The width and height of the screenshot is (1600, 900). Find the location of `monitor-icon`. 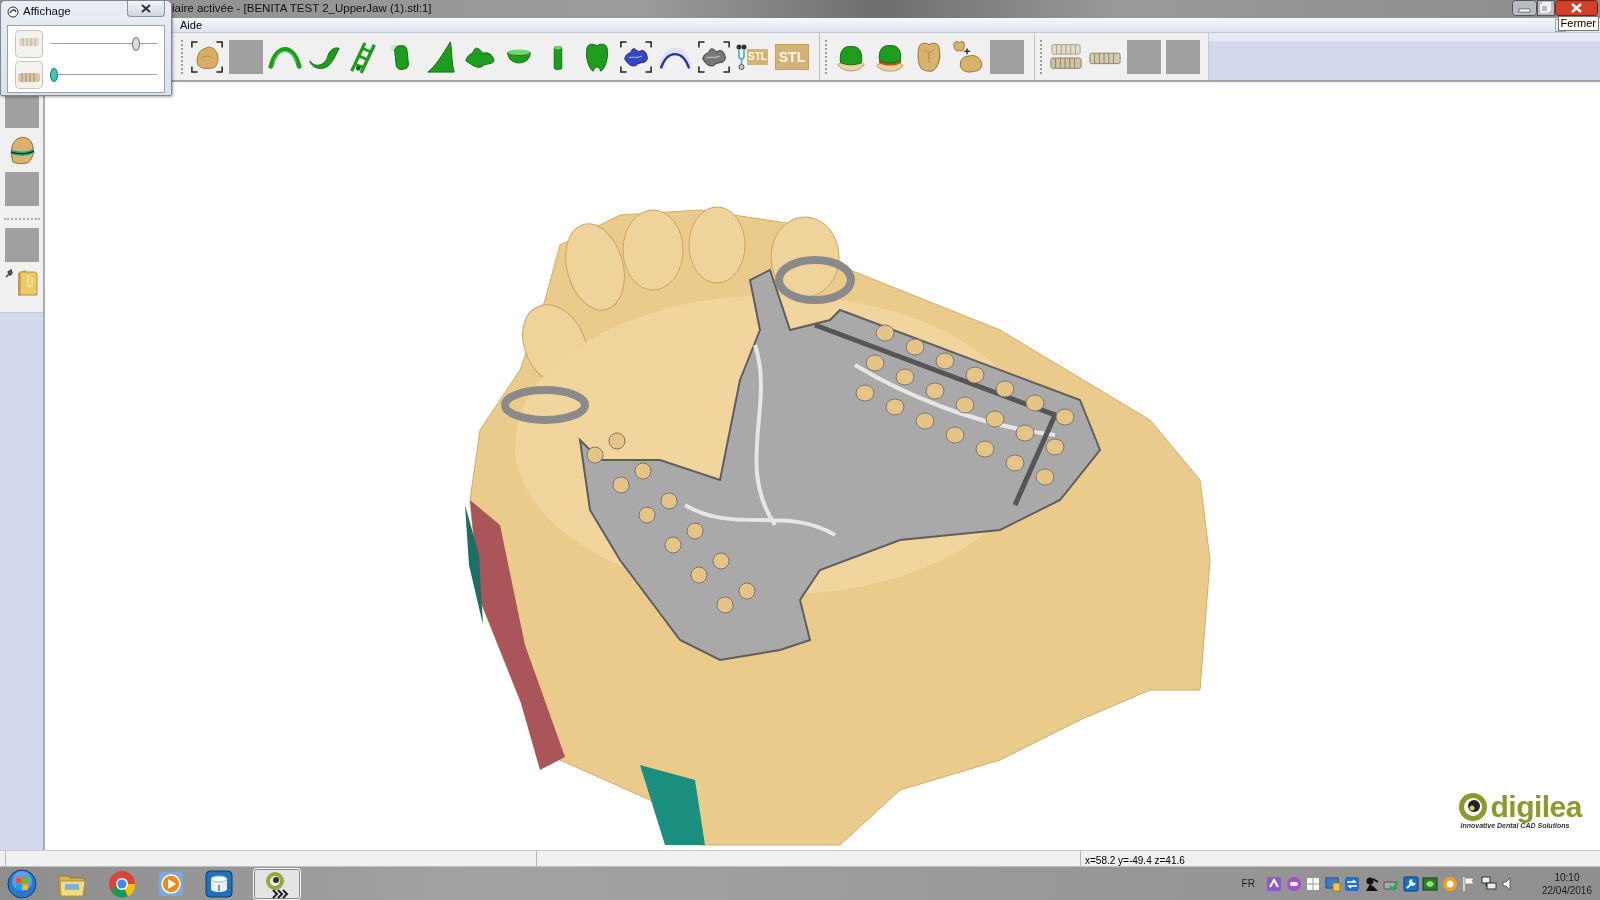

monitor-icon is located at coordinates (1332, 883).